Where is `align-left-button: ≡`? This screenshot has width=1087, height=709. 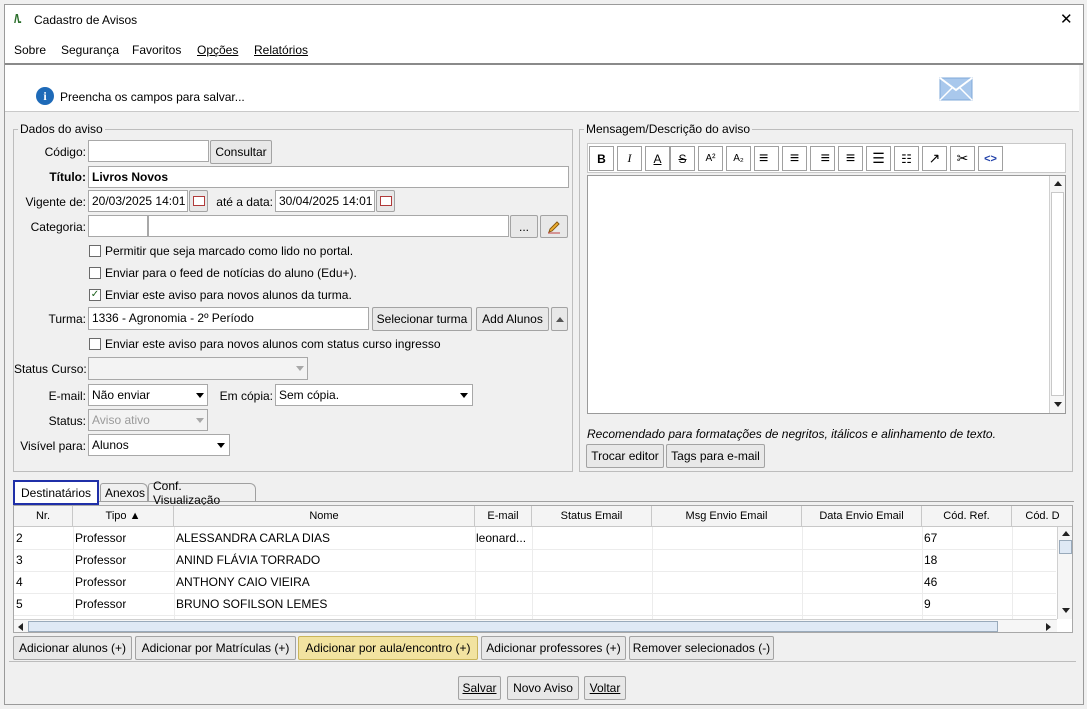
align-left-button: ≡ is located at coordinates (766, 158).